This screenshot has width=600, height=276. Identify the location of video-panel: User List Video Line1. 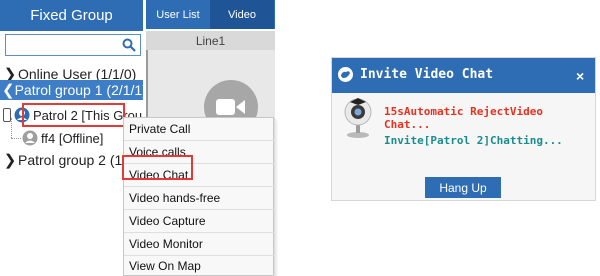
(210, 67).